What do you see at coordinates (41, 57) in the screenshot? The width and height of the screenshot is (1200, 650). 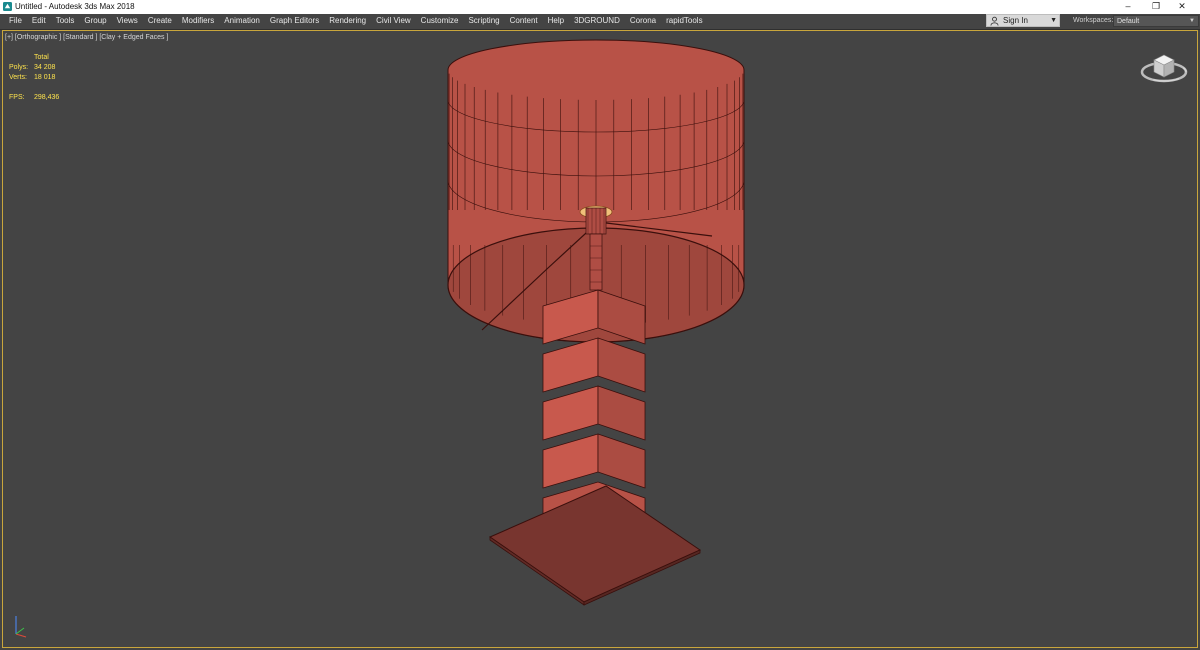 I see `stats-header: Total` at bounding box center [41, 57].